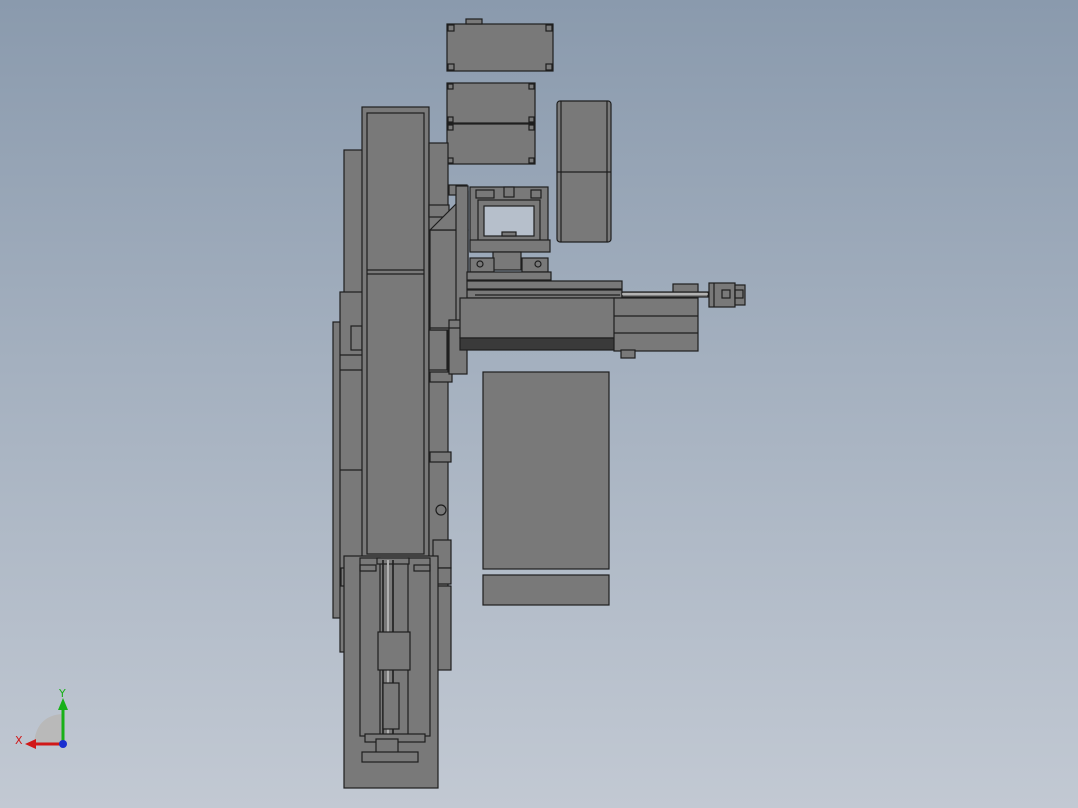  I want to click on z-axis-dot, so click(63, 744).